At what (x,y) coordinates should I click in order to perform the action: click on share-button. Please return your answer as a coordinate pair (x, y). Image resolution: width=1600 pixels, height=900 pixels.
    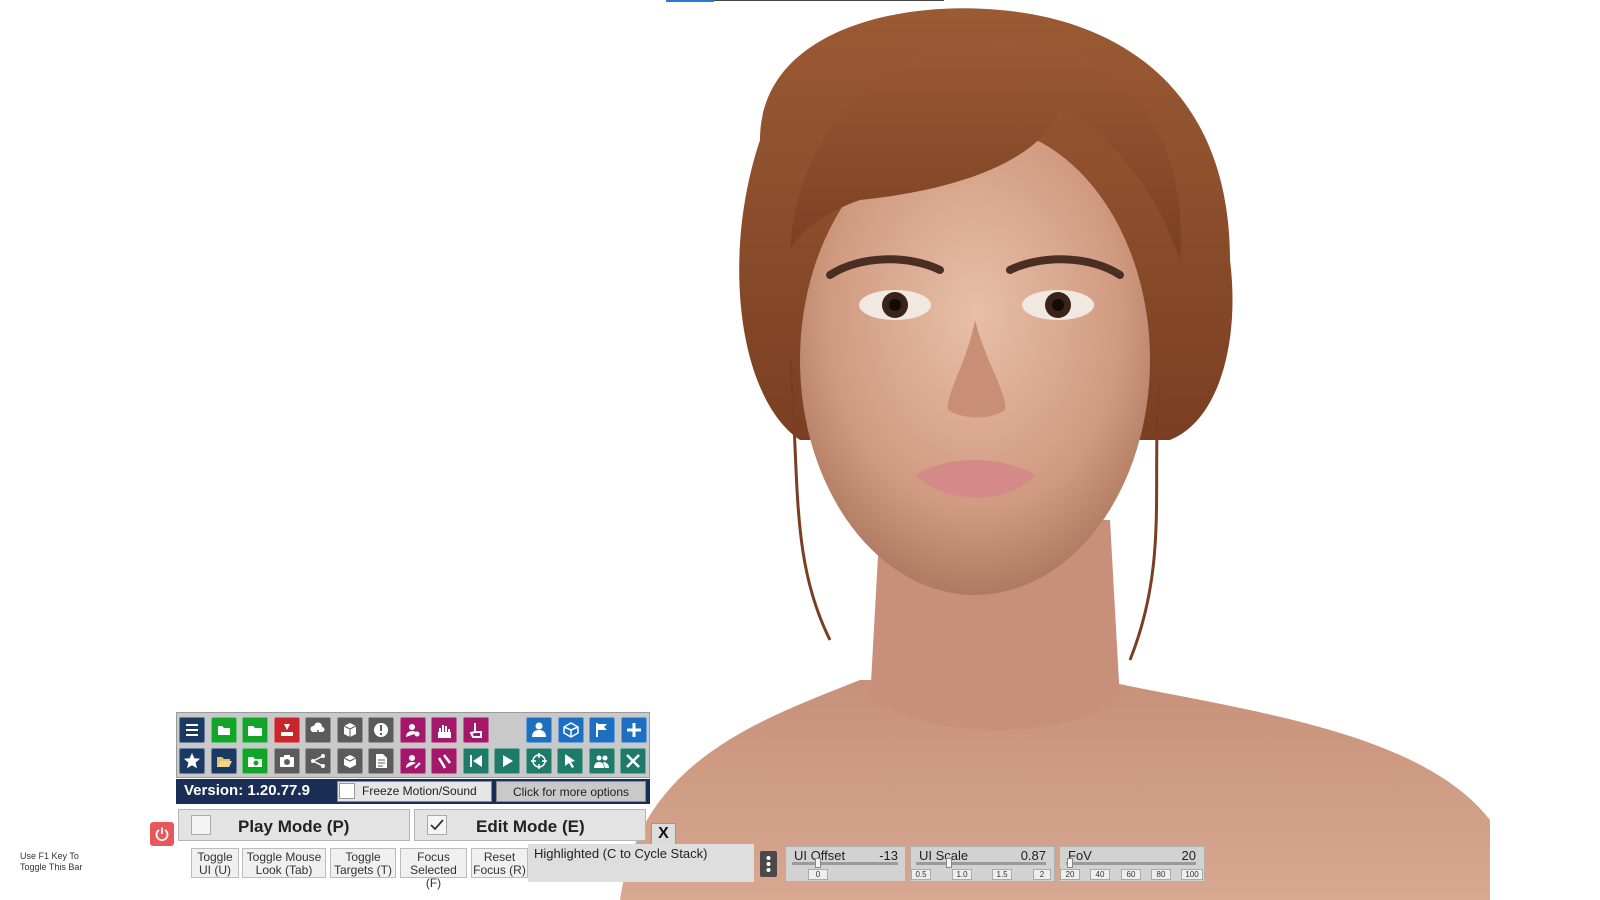
    Looking at the image, I should click on (318, 761).